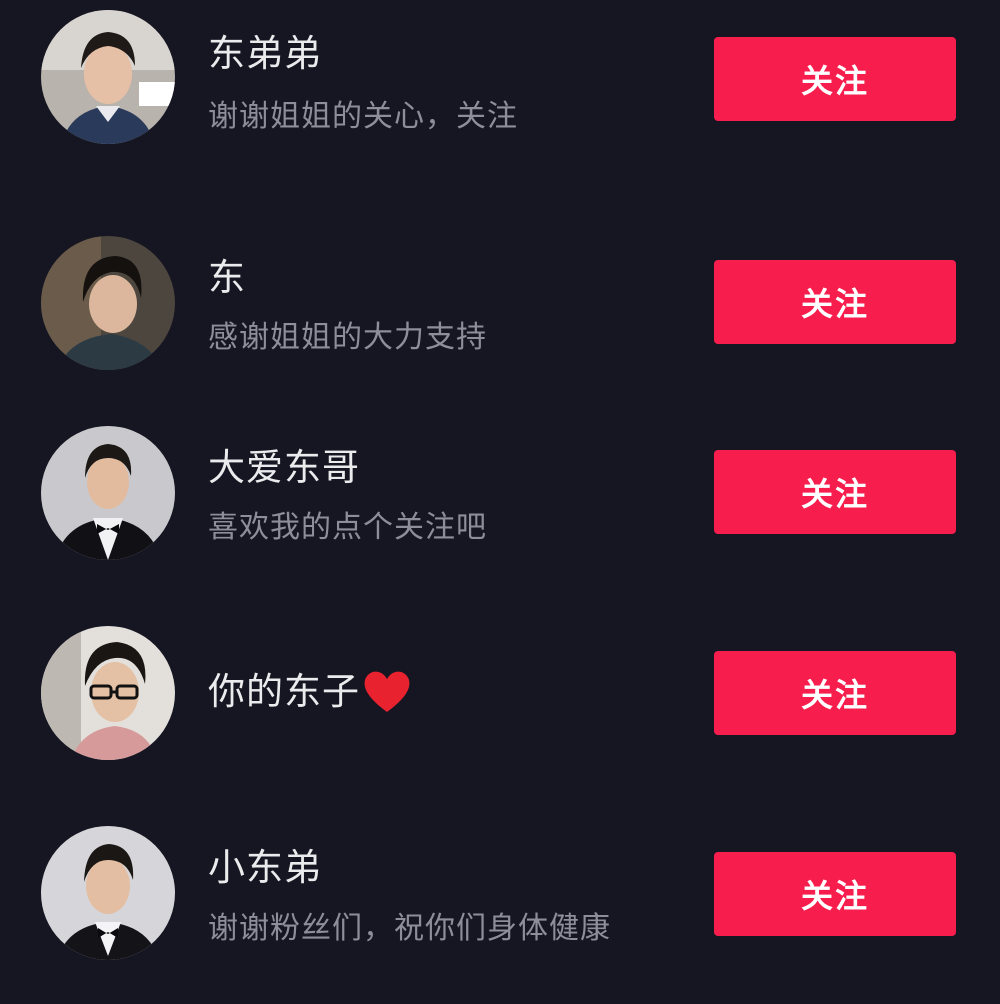  What do you see at coordinates (500, 696) in the screenshot?
I see `user-row: 你的东子 关注` at bounding box center [500, 696].